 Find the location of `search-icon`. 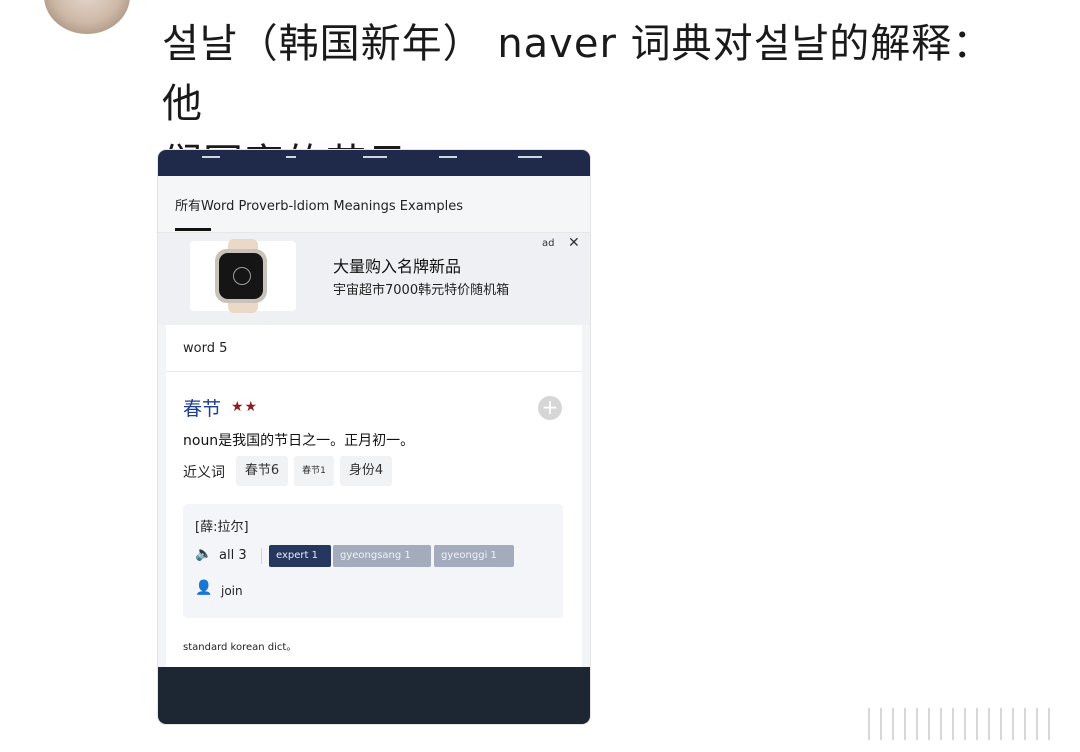

search-icon is located at coordinates (211, 154).